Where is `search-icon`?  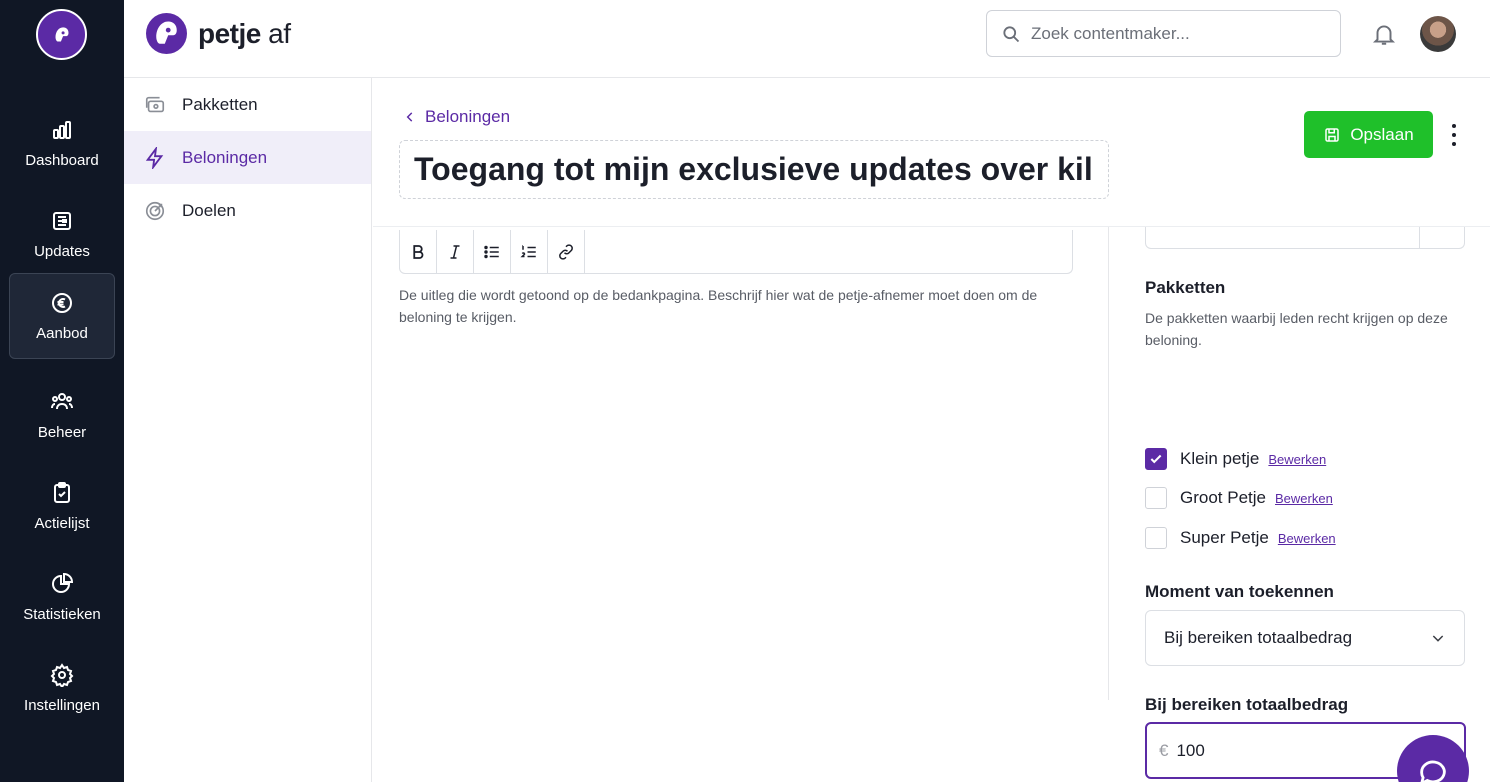 search-icon is located at coordinates (1011, 33).